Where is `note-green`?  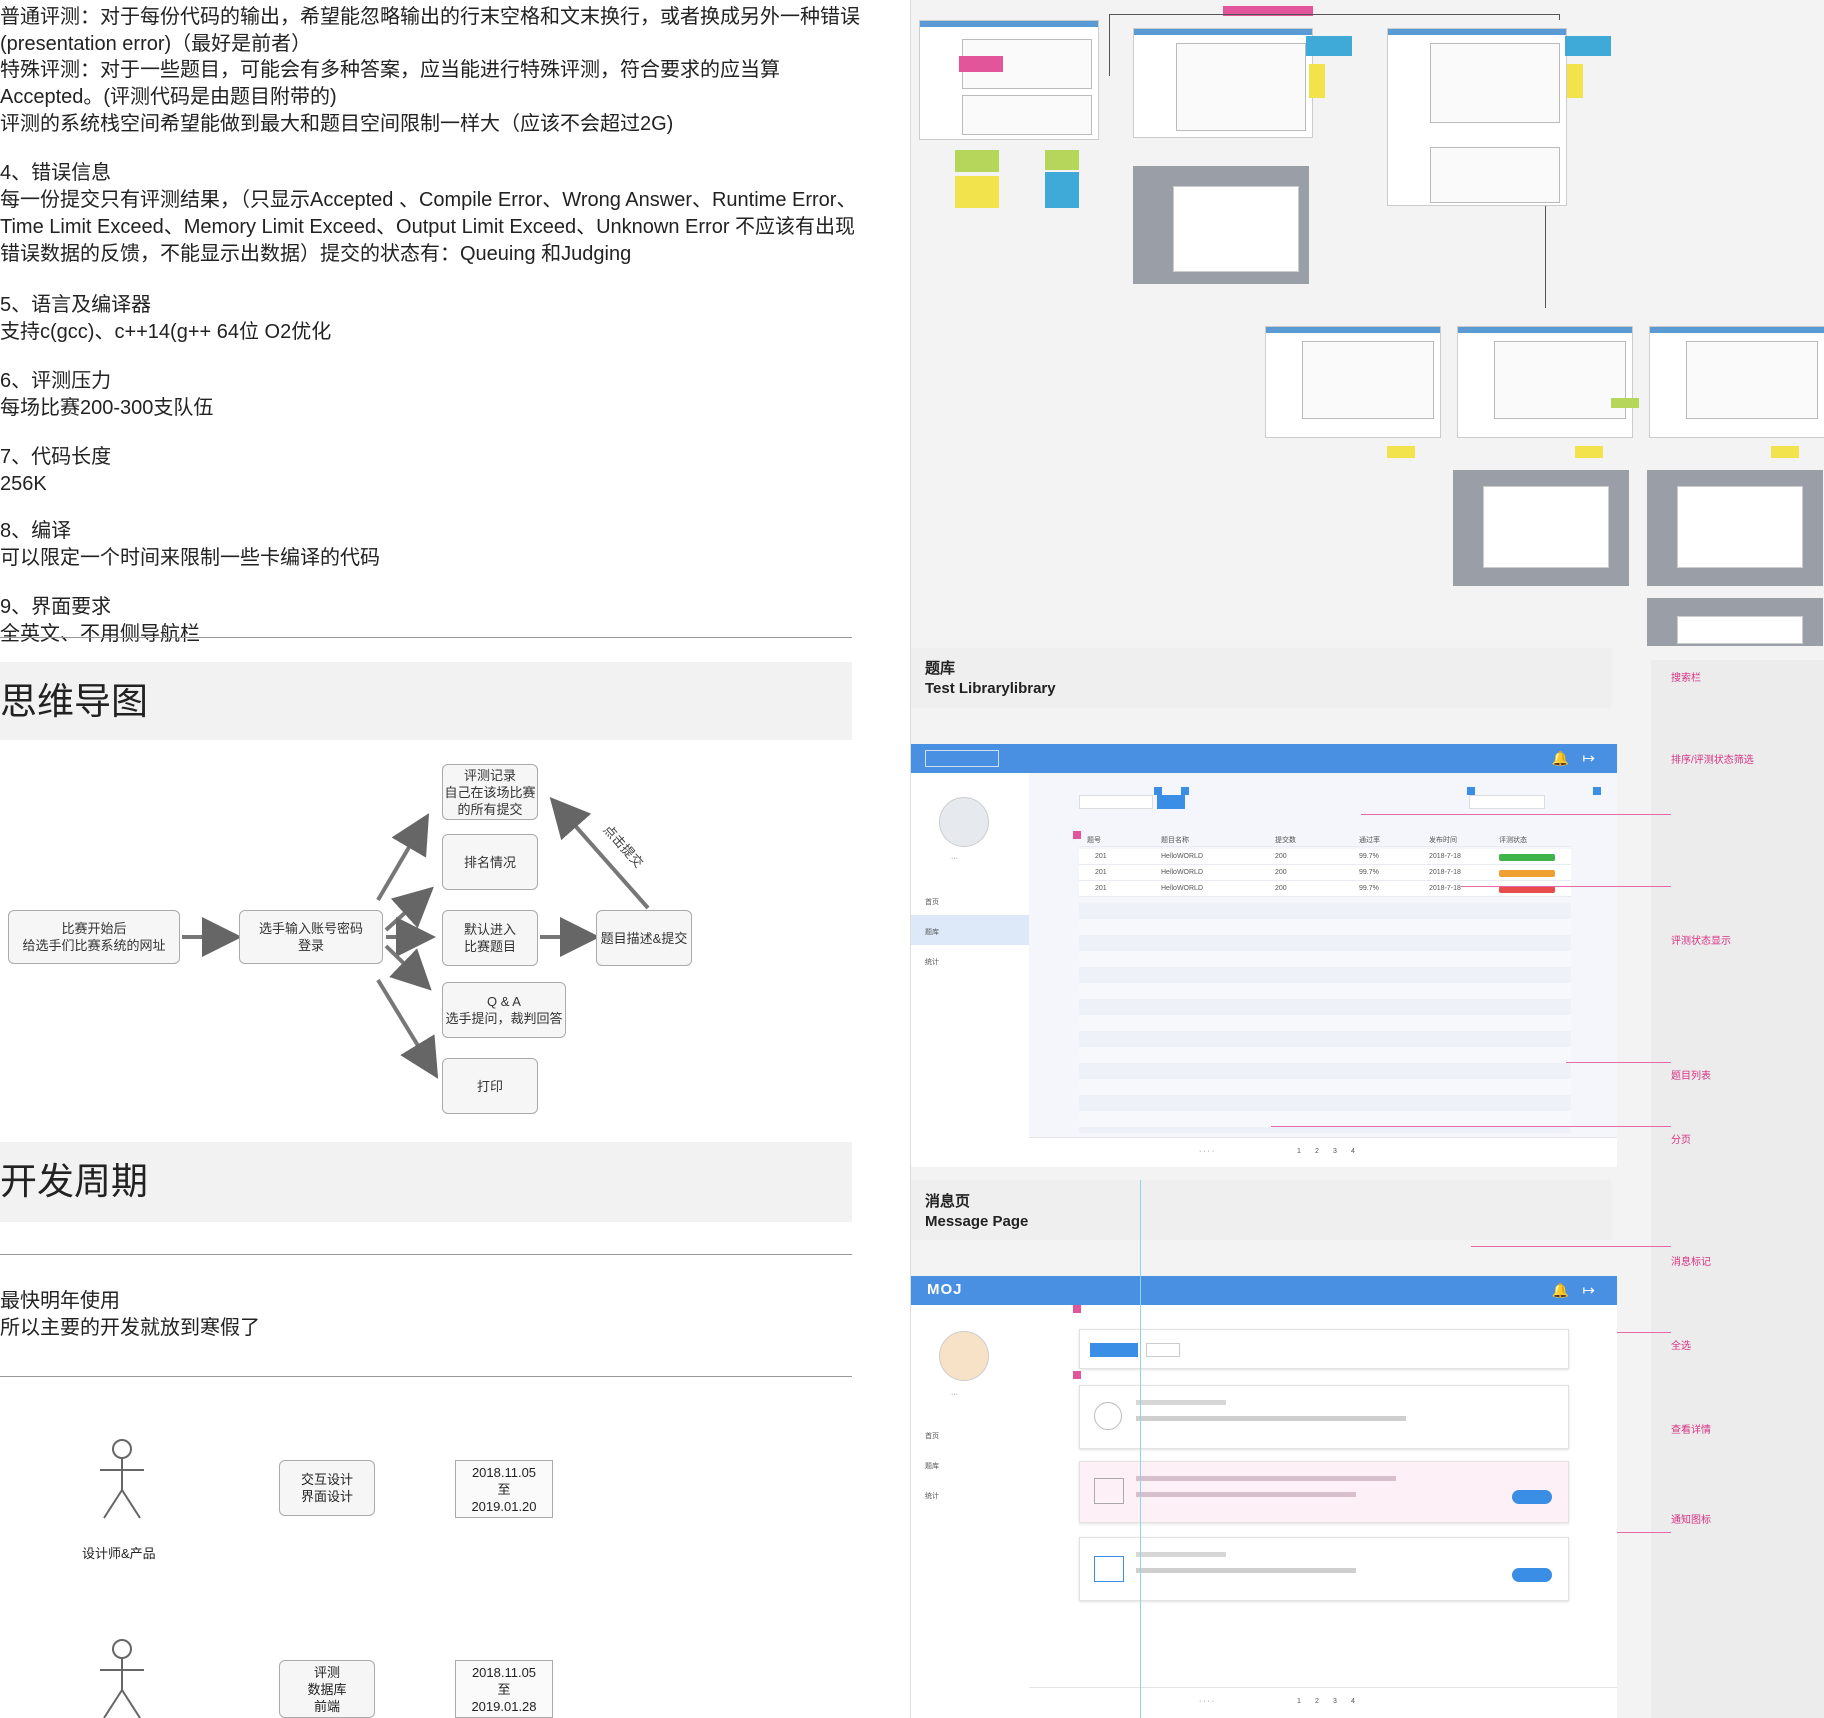
note-green is located at coordinates (1062, 160).